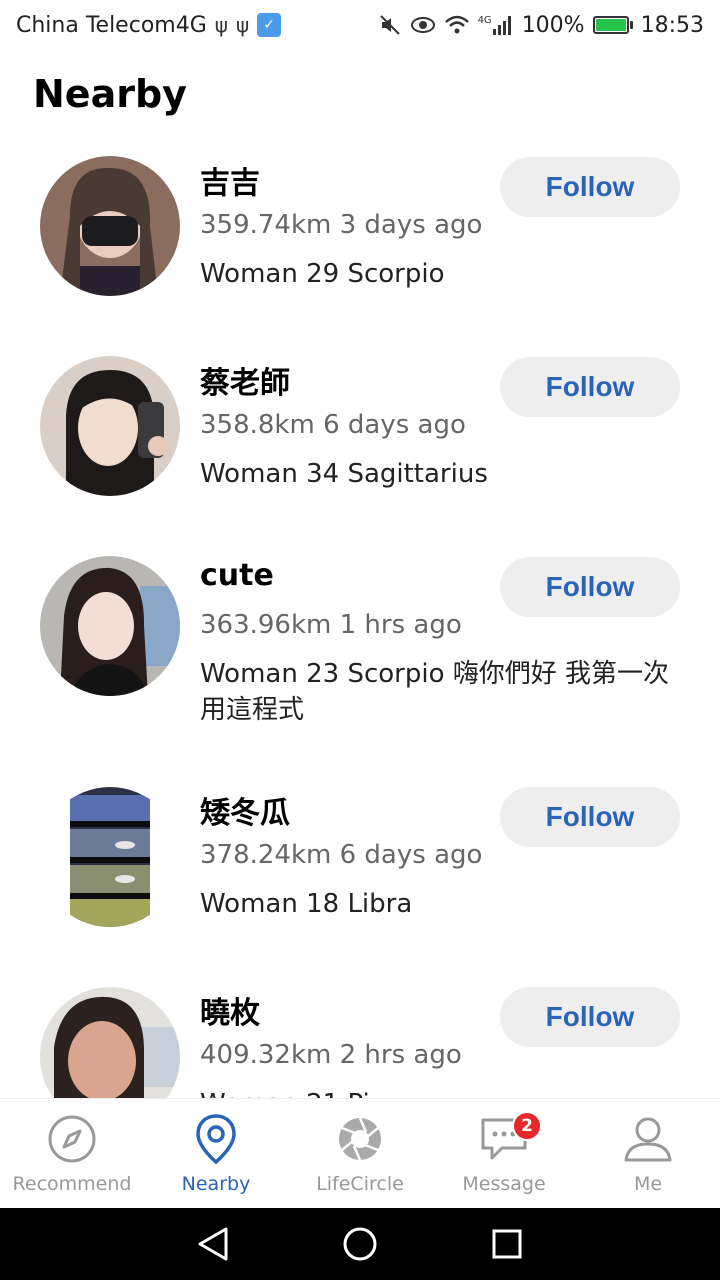 The width and height of the screenshot is (720, 1280). I want to click on nav-item-nearby: Nearby, so click(216, 1153).